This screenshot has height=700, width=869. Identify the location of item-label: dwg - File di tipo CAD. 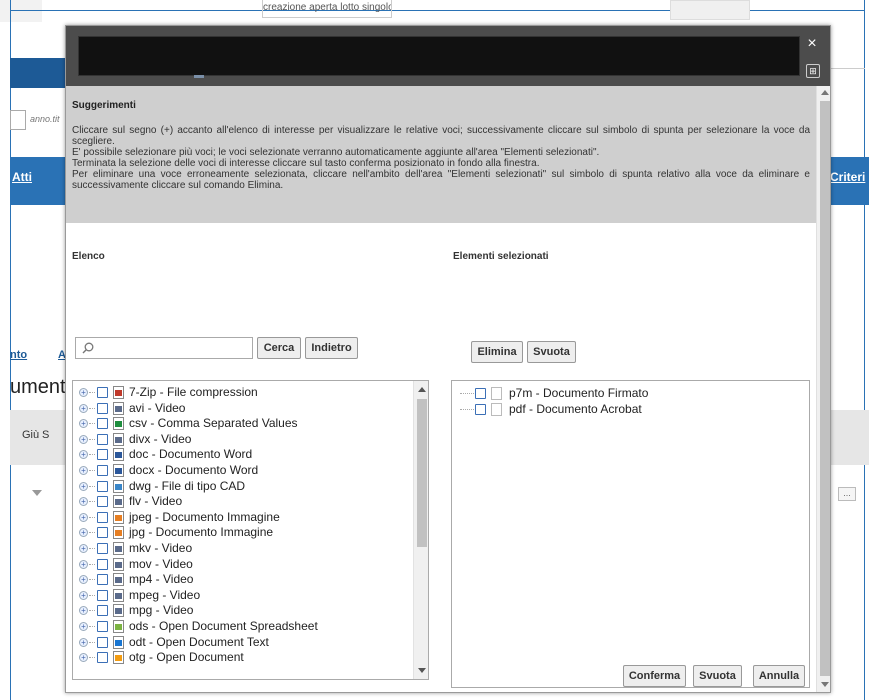
(187, 486).